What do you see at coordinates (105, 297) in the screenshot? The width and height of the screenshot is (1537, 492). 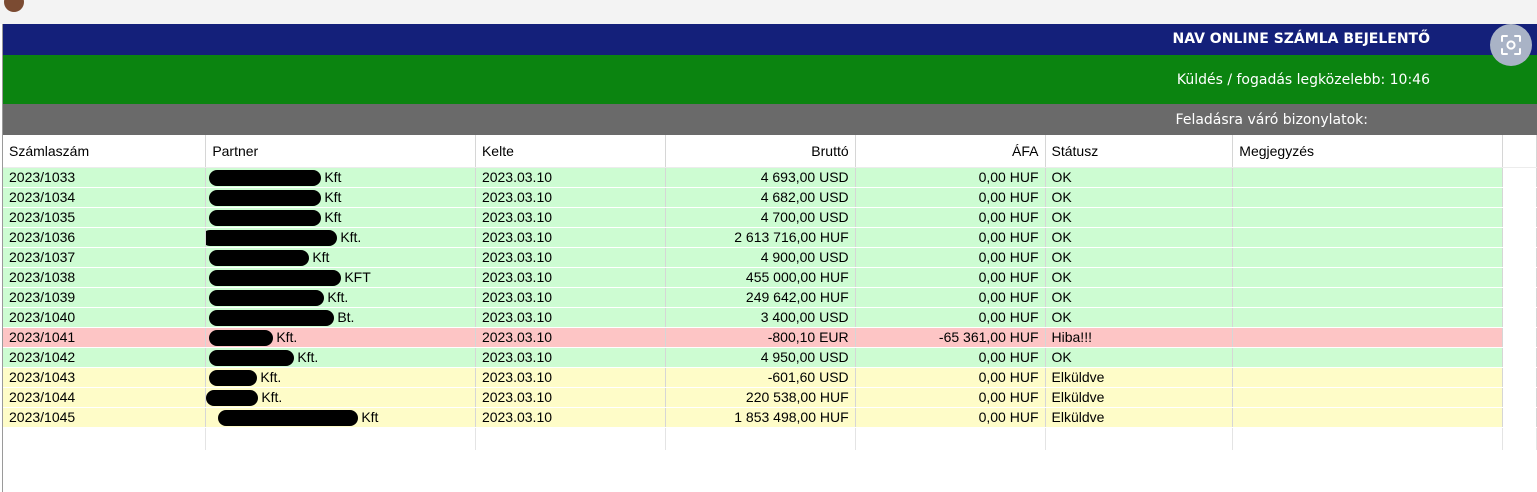 I see `invoice-number-cell: 2023/1039` at bounding box center [105, 297].